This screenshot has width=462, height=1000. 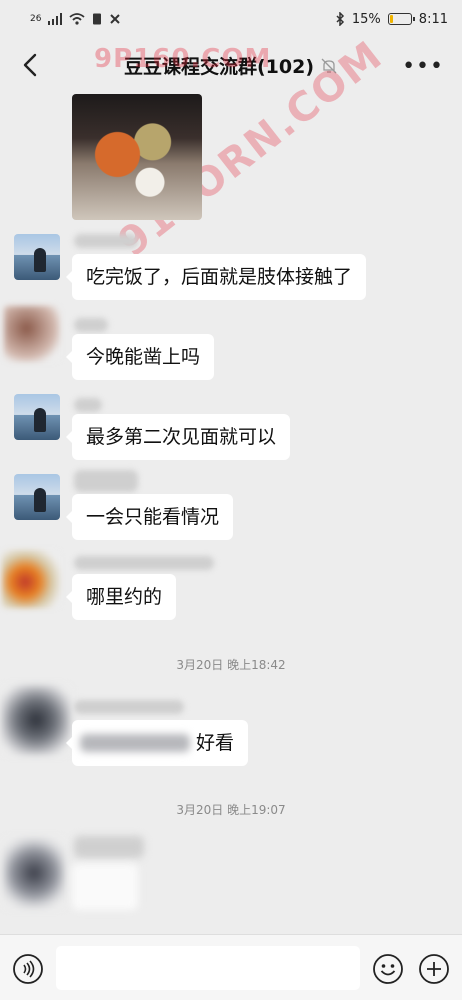 I want to click on signal-icon, so click(x=55, y=19).